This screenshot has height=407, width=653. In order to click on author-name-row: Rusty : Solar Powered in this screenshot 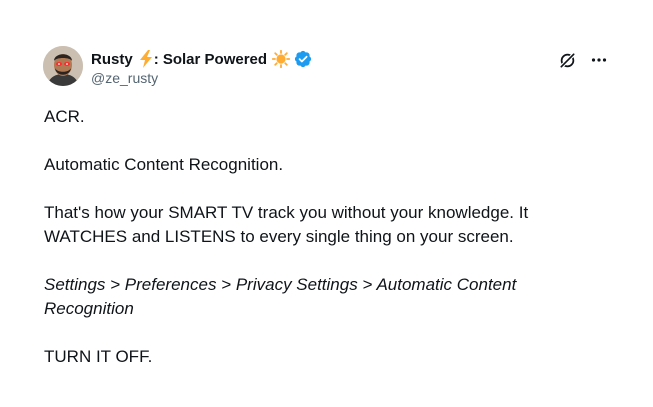, I will do `click(201, 59)`.